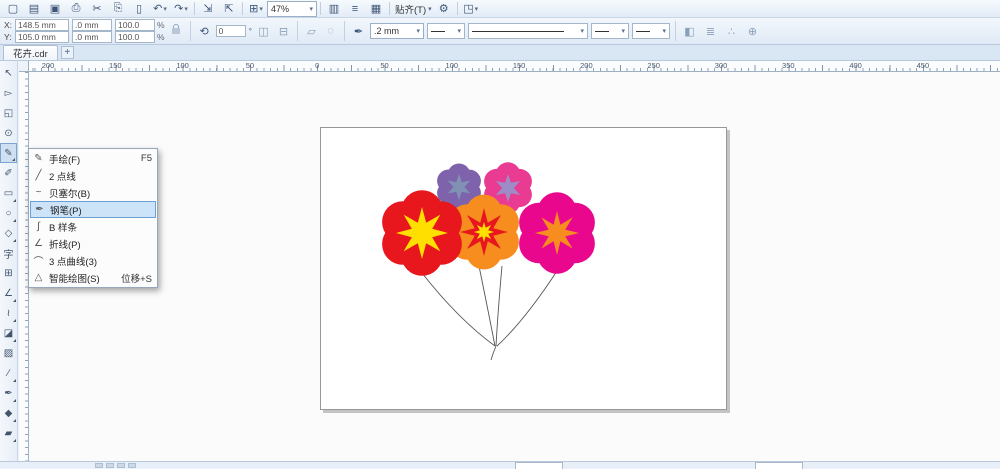 Image resolution: width=1000 pixels, height=469 pixels. Describe the element at coordinates (8, 173) in the screenshot. I see `artistic-media-tool: ✐` at that location.